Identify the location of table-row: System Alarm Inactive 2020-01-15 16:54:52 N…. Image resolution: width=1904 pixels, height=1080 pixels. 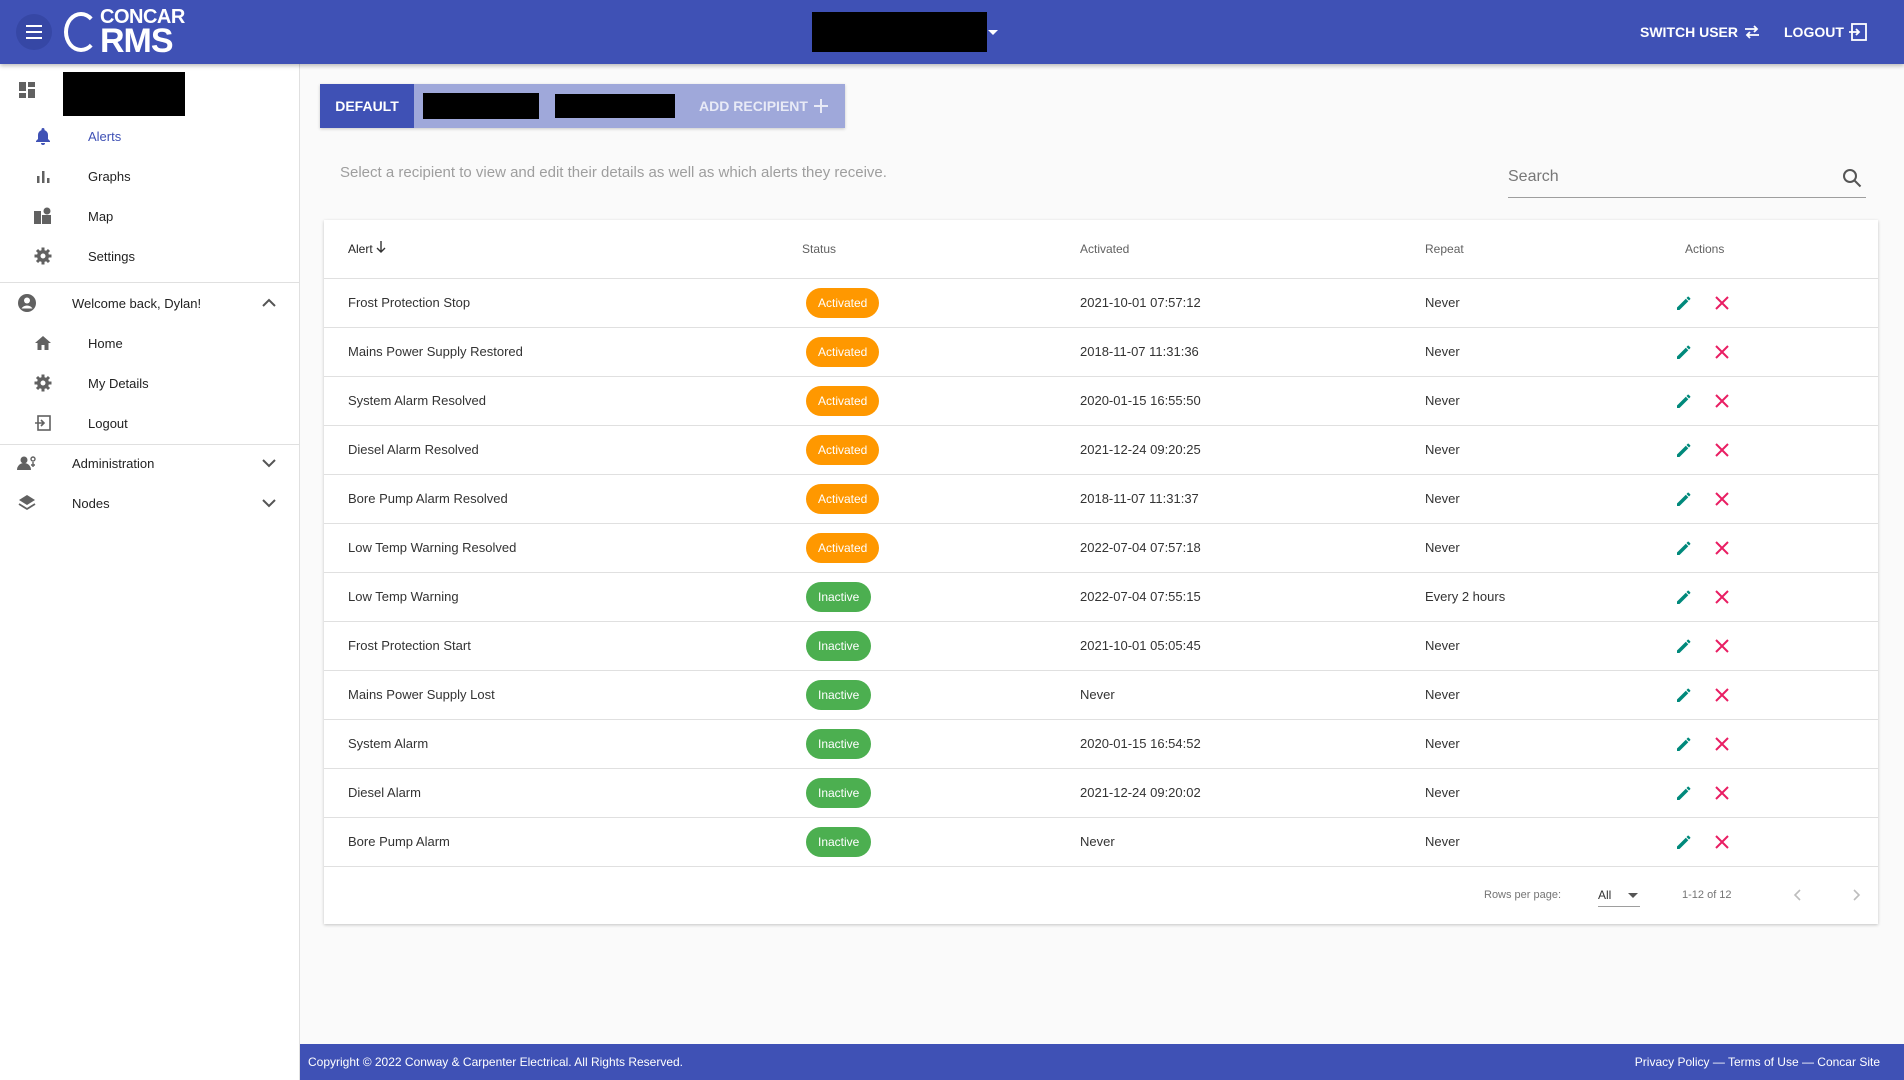
(1101, 744).